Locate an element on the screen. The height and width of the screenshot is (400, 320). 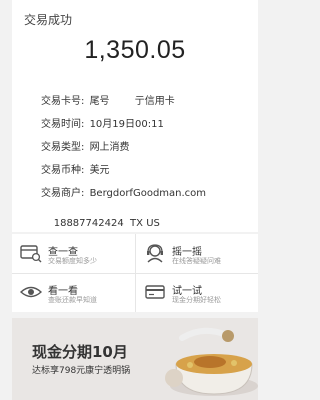
service-try-subtitle: 现金分期好轻松 is located at coordinates (196, 300).